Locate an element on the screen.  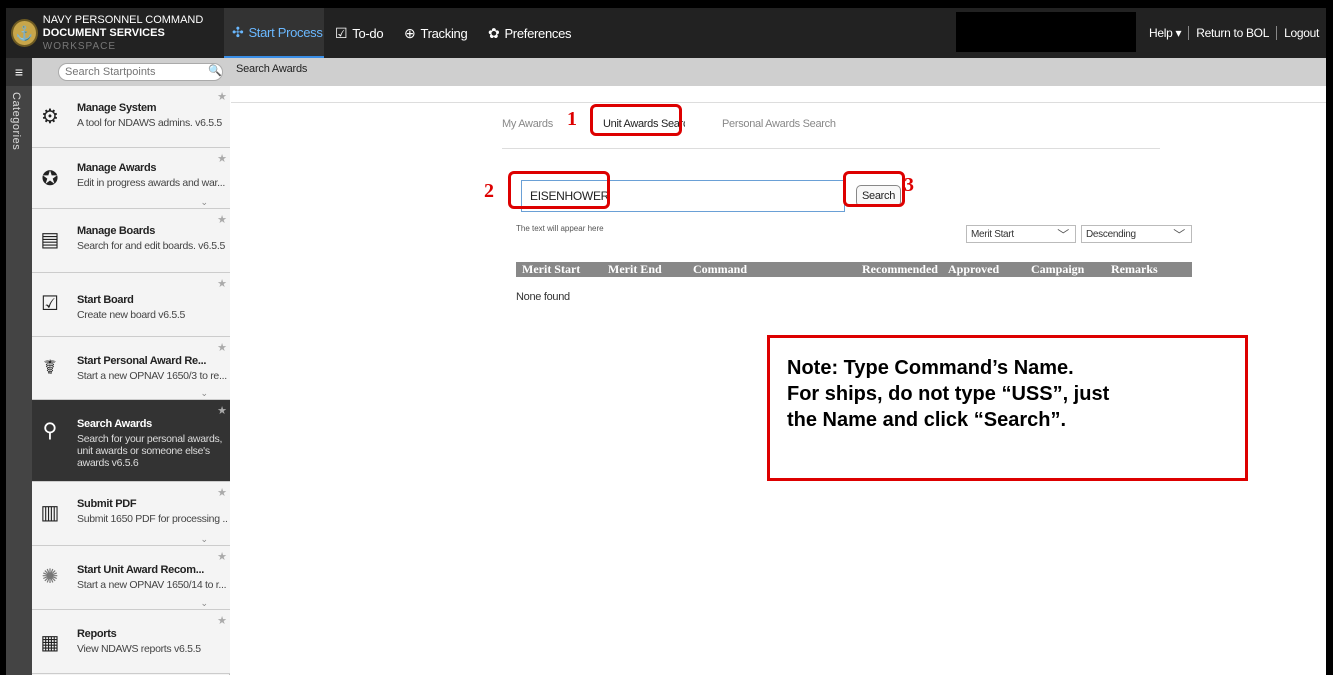
note-line: the Name and click “Search”. is located at coordinates (927, 420).